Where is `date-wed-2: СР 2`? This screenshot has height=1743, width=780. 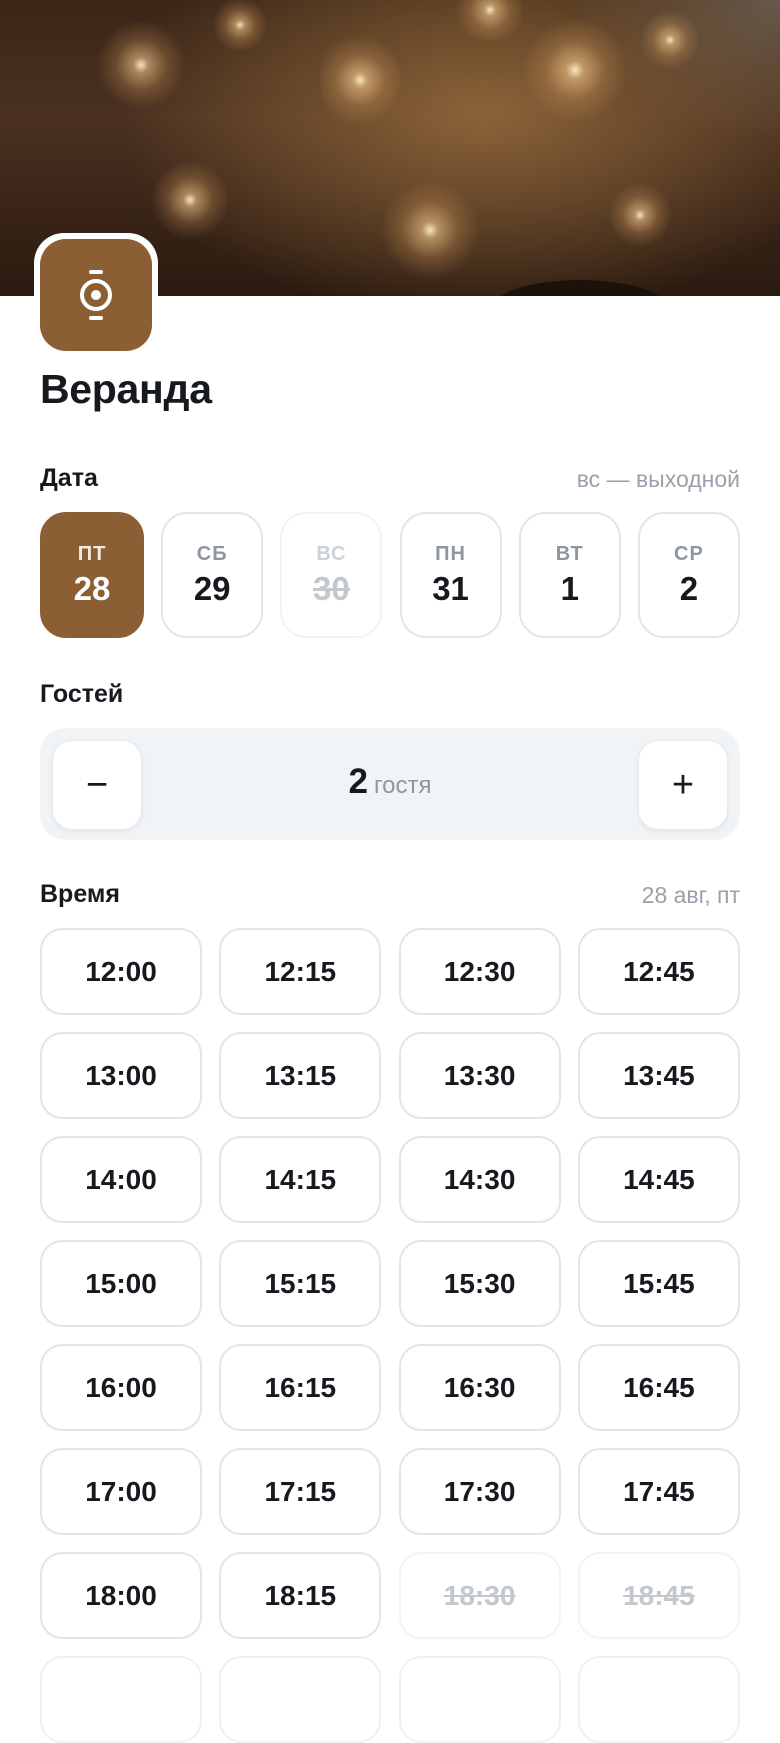
date-wed-2: СР 2 is located at coordinates (688, 575).